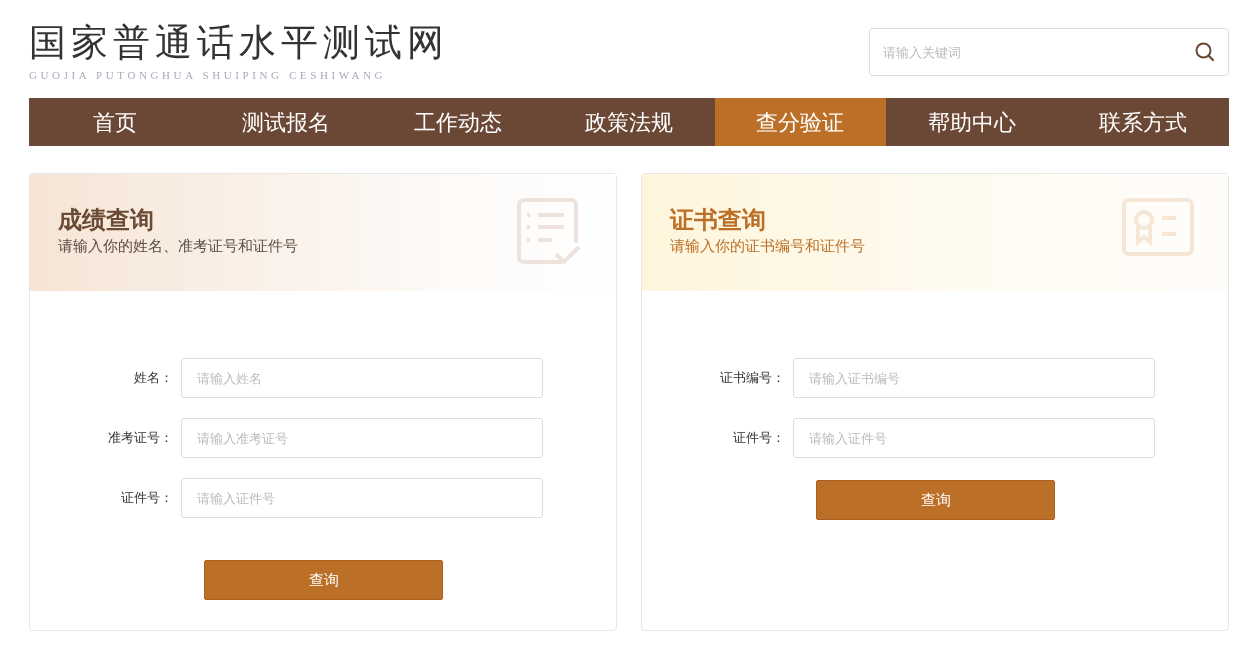 The height and width of the screenshot is (650, 1258). What do you see at coordinates (629, 122) in the screenshot?
I see `nav-tab: 政策法规` at bounding box center [629, 122].